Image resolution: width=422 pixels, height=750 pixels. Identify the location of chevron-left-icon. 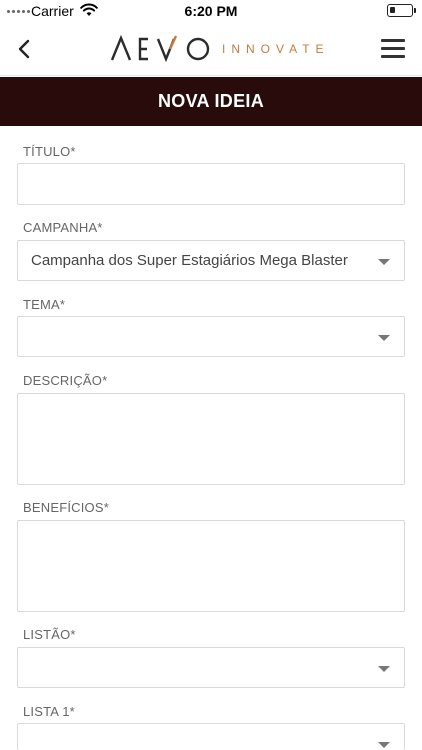
(25, 49).